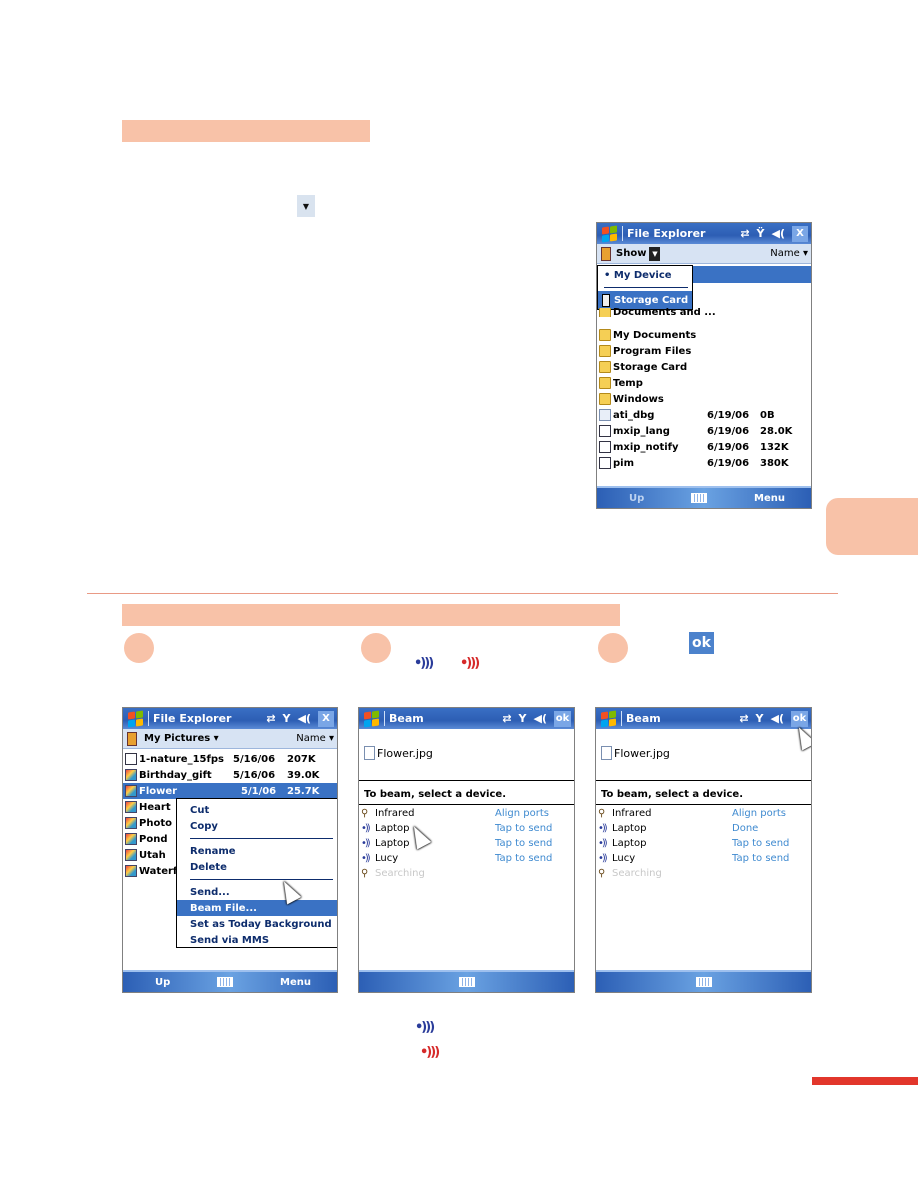 The height and width of the screenshot is (1188, 918). Describe the element at coordinates (704, 383) in the screenshot. I see `file-list-item: Temp` at that location.